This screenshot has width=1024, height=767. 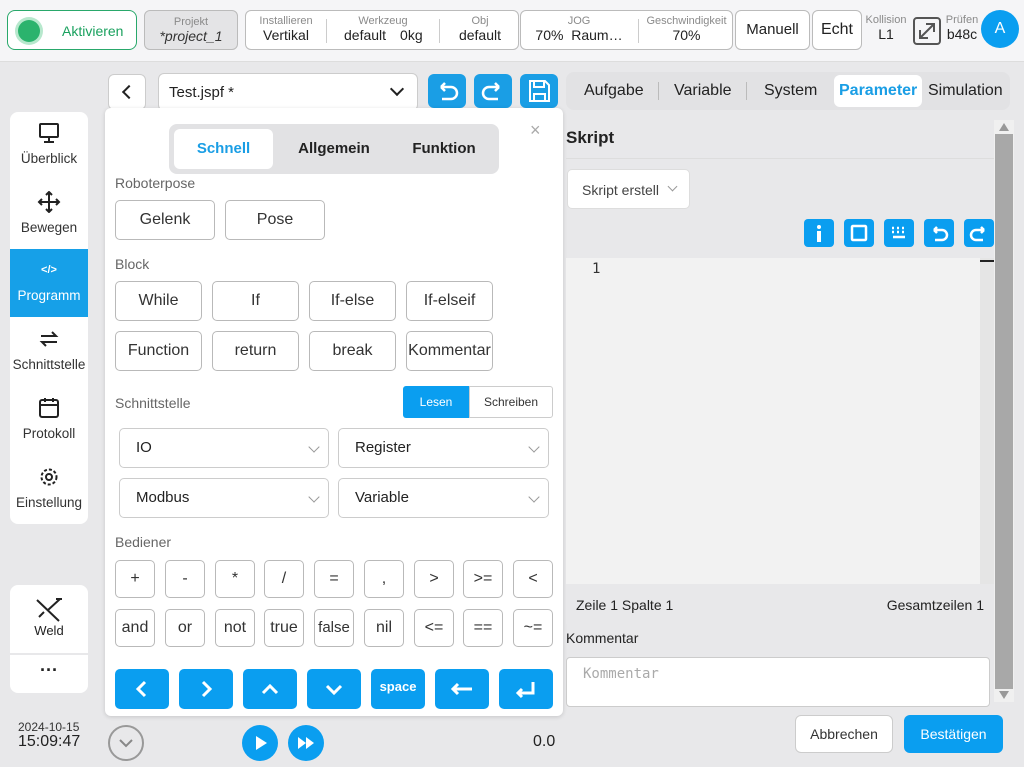 What do you see at coordinates (449, 301) in the screenshot?
I see `block-ifelseif-button: If-elseif` at bounding box center [449, 301].